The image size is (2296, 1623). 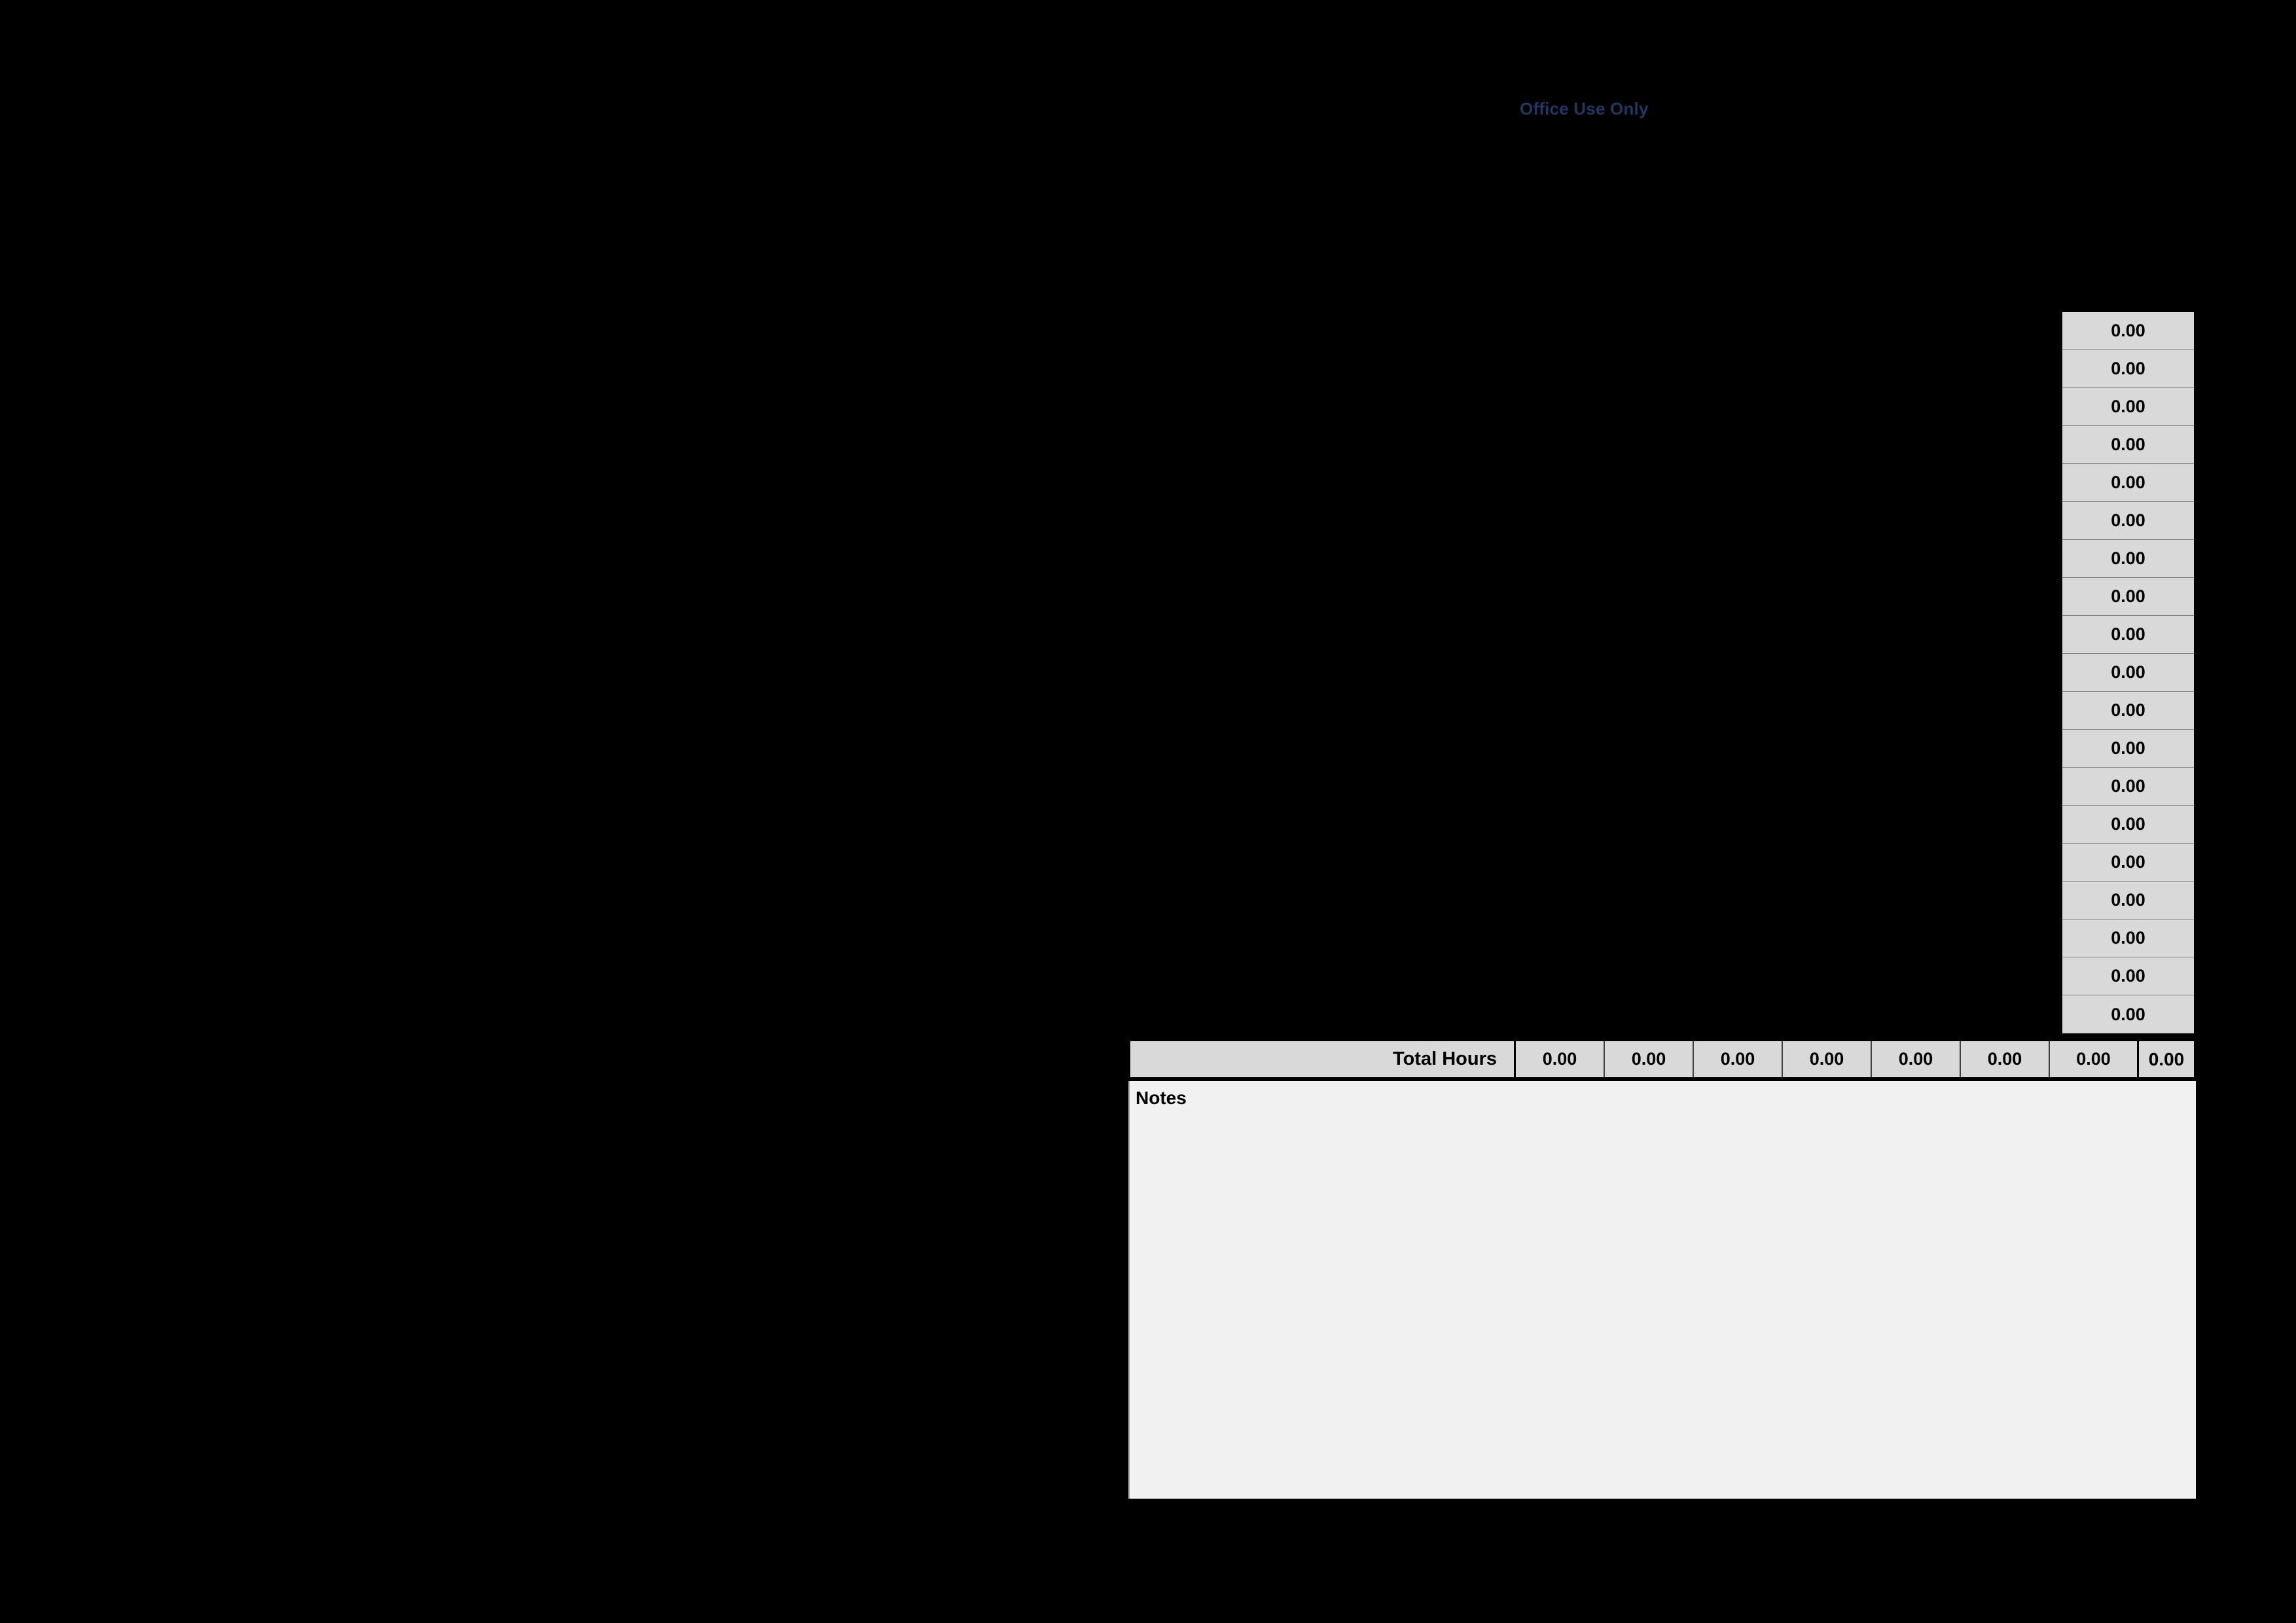 I want to click on office-use-only-label: Office Use Only, so click(x=1584, y=108).